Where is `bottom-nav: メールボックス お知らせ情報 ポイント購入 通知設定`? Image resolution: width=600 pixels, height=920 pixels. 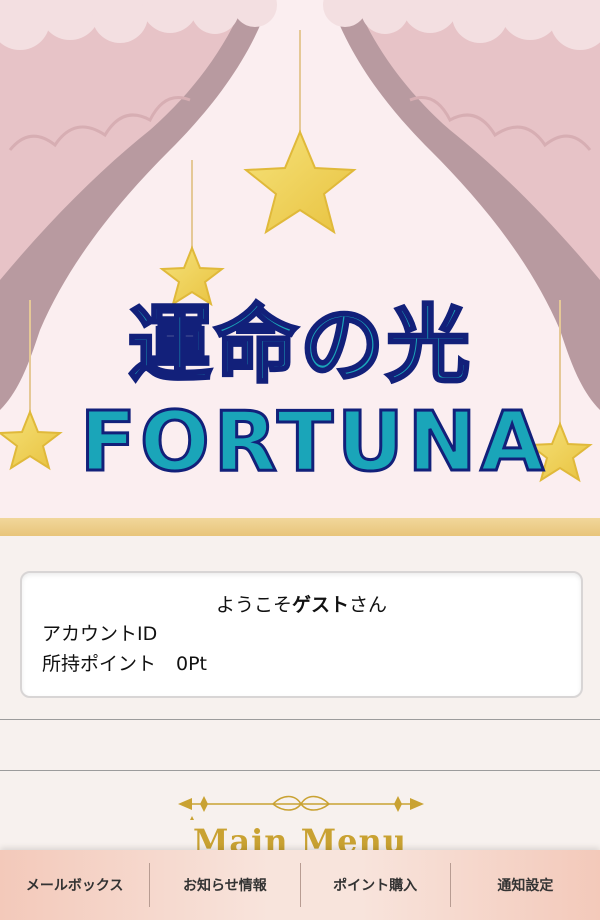
bottom-nav: メールボックス お知らせ情報 ポイント購入 通知設定 is located at coordinates (300, 885).